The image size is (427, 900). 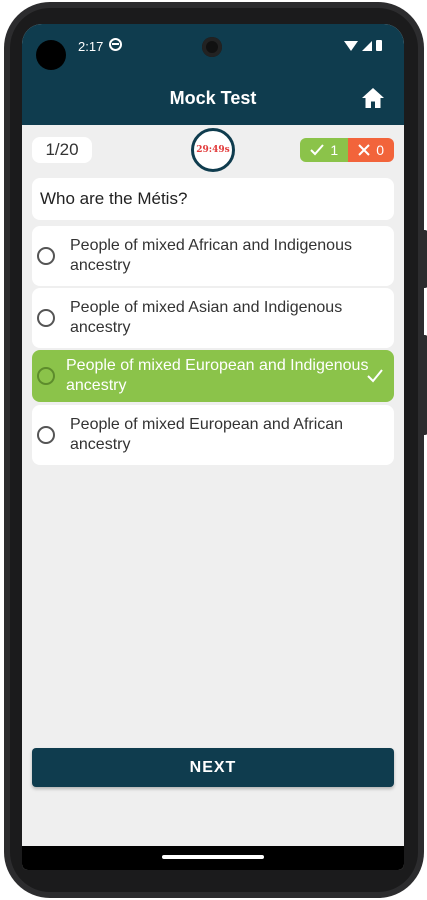 What do you see at coordinates (51, 55) in the screenshot?
I see `camera-dot` at bounding box center [51, 55].